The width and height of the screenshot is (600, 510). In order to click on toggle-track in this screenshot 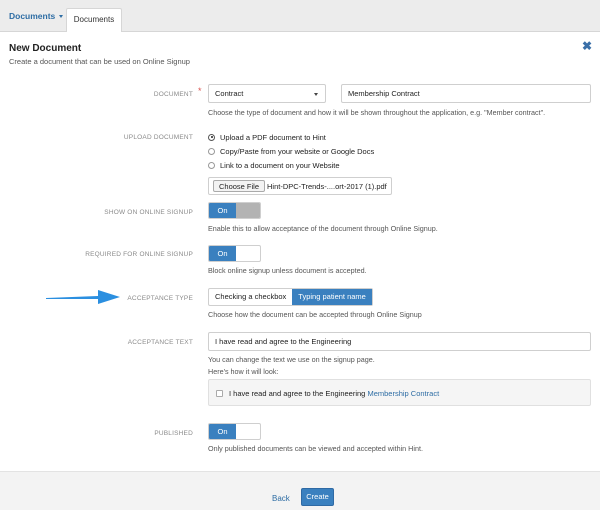, I will do `click(248, 210)`.